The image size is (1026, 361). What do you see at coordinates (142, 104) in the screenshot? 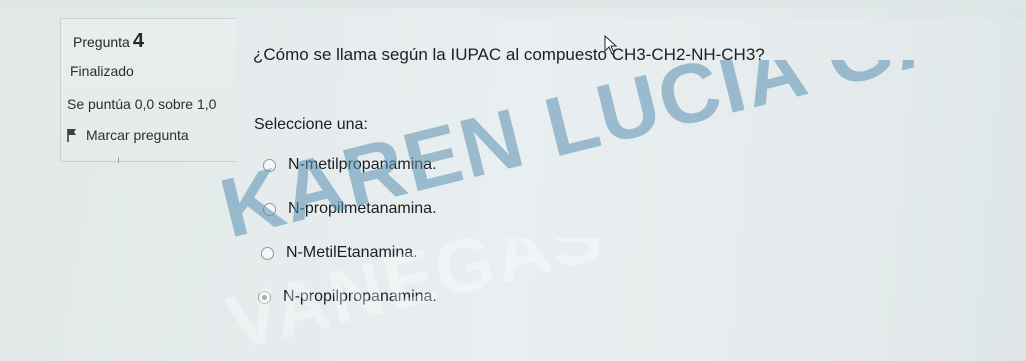
I see `question-grade: Se puntúa 0,0 sobre 1,0` at bounding box center [142, 104].